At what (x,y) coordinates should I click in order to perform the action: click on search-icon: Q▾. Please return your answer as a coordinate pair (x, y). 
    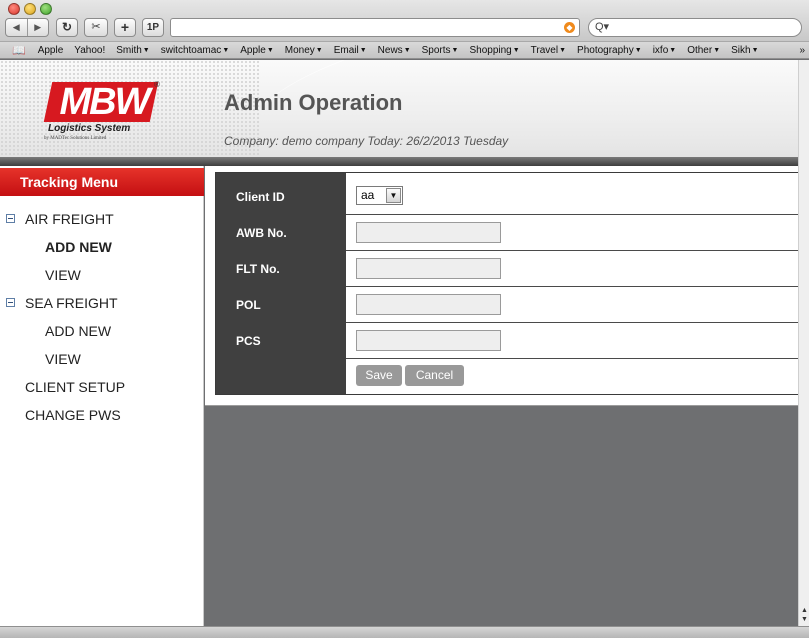
    Looking at the image, I should click on (602, 27).